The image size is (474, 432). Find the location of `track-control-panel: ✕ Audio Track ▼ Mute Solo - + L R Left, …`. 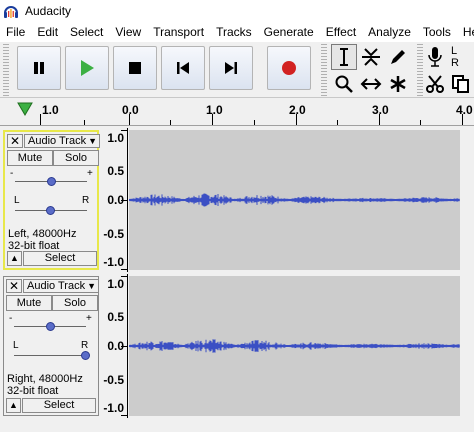

track-control-panel: ✕ Audio Track ▼ Mute Solo - + L R Left, … is located at coordinates (51, 200).